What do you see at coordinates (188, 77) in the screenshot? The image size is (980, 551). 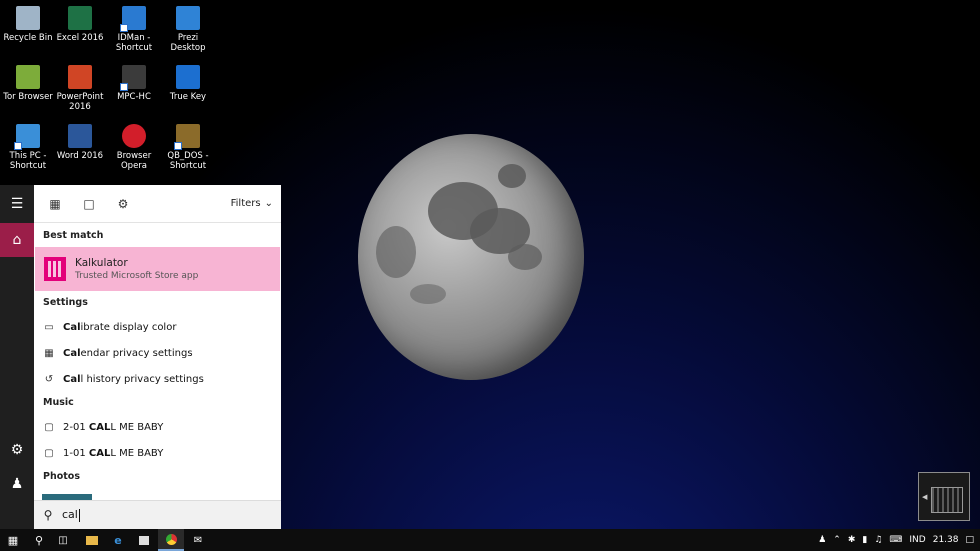 I see `true-key-icon` at bounding box center [188, 77].